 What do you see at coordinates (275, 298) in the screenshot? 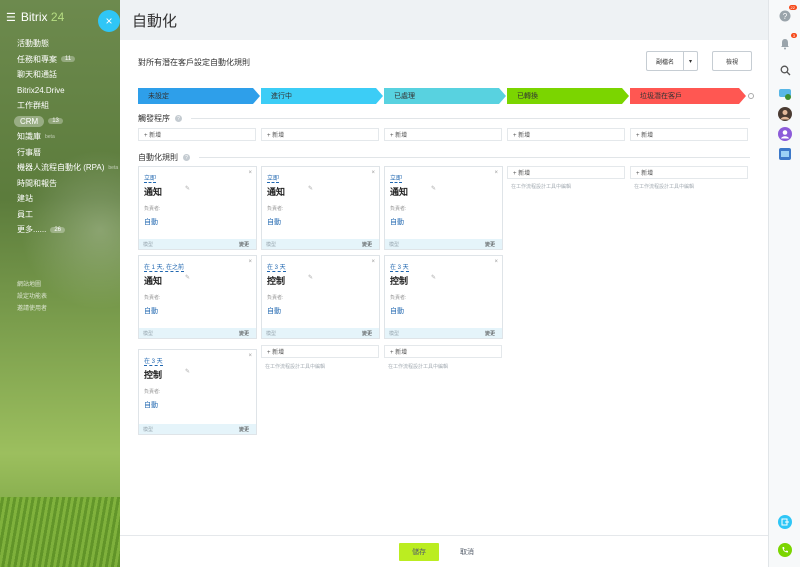
I see `responsible-label: 負責者:` at bounding box center [275, 298].